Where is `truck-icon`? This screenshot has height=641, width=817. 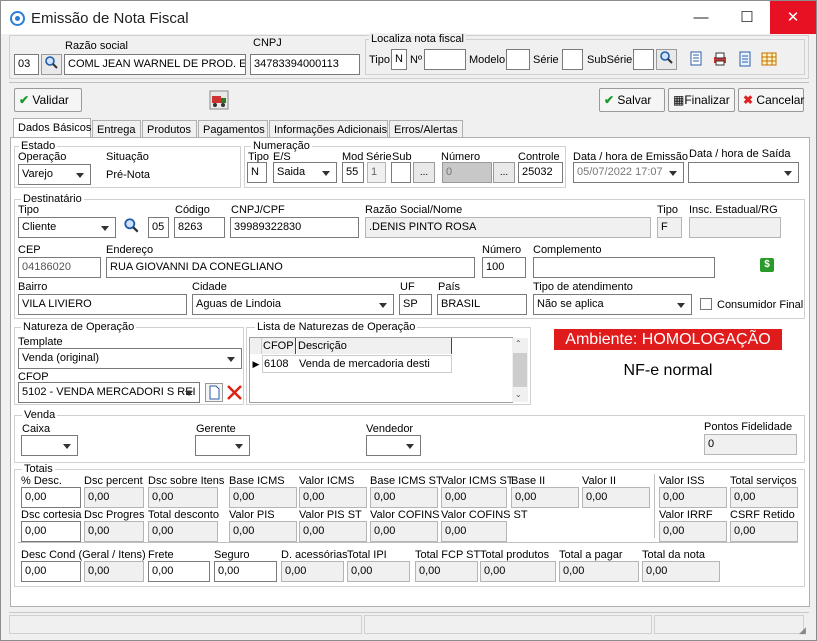 truck-icon is located at coordinates (219, 100).